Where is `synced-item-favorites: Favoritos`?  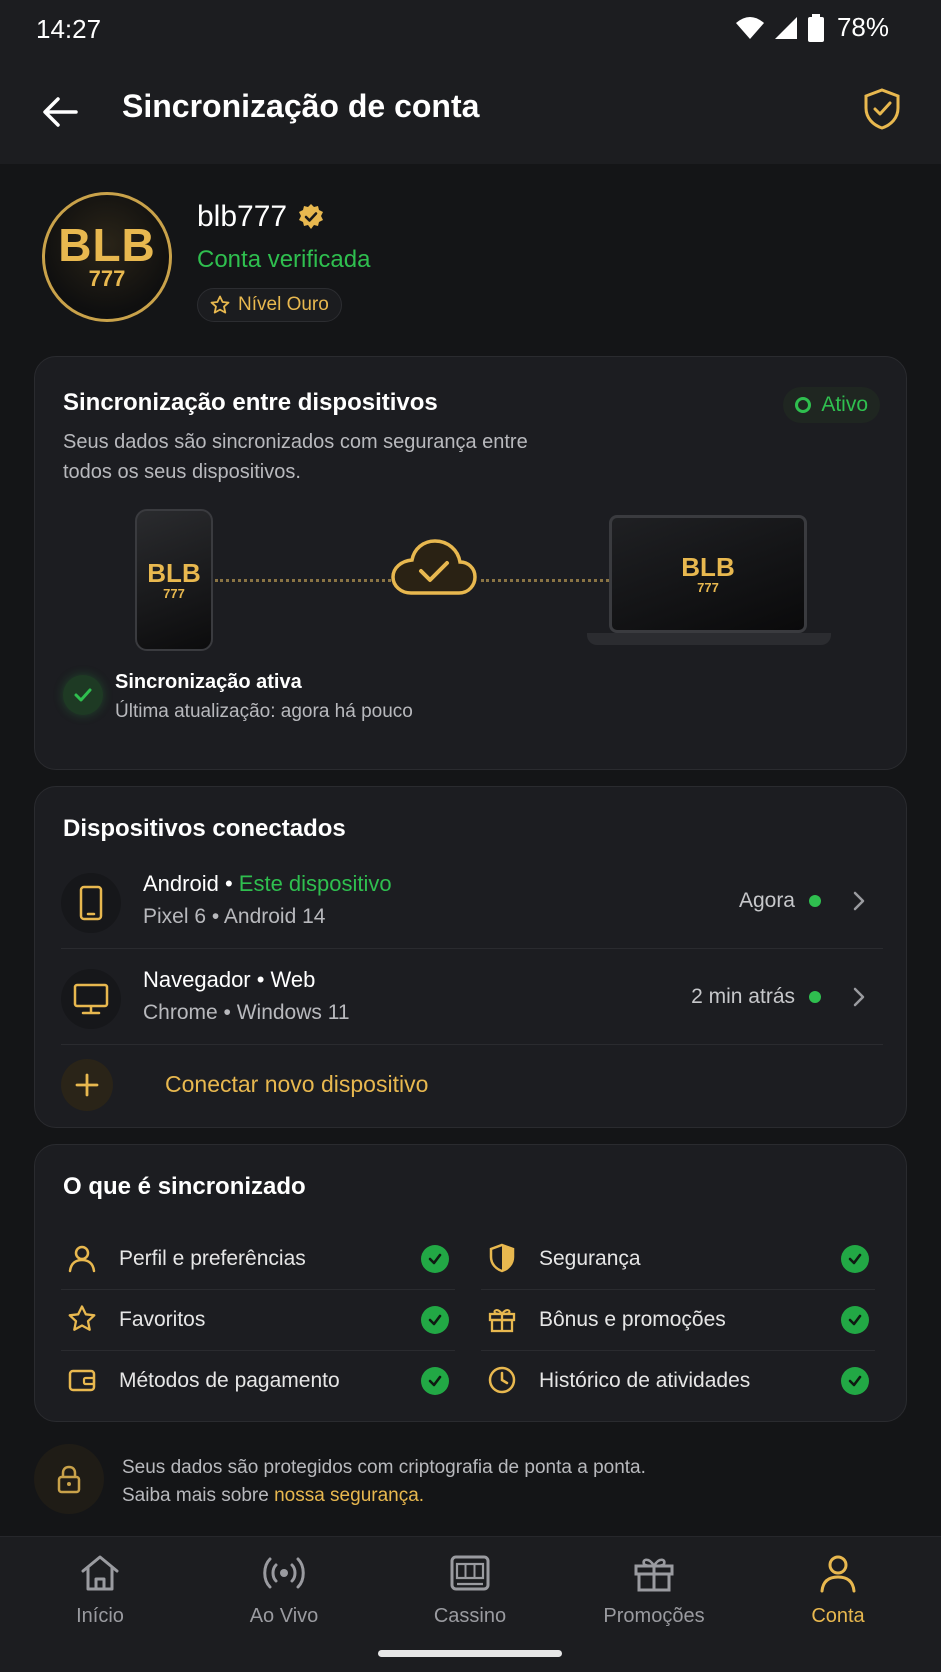
synced-item-favorites: Favoritos is located at coordinates (258, 1320).